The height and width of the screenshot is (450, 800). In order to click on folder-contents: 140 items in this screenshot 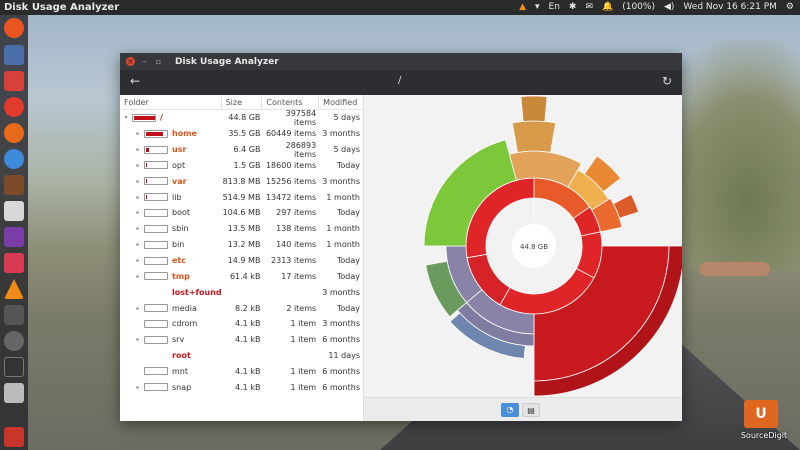, I will do `click(296, 245)`.